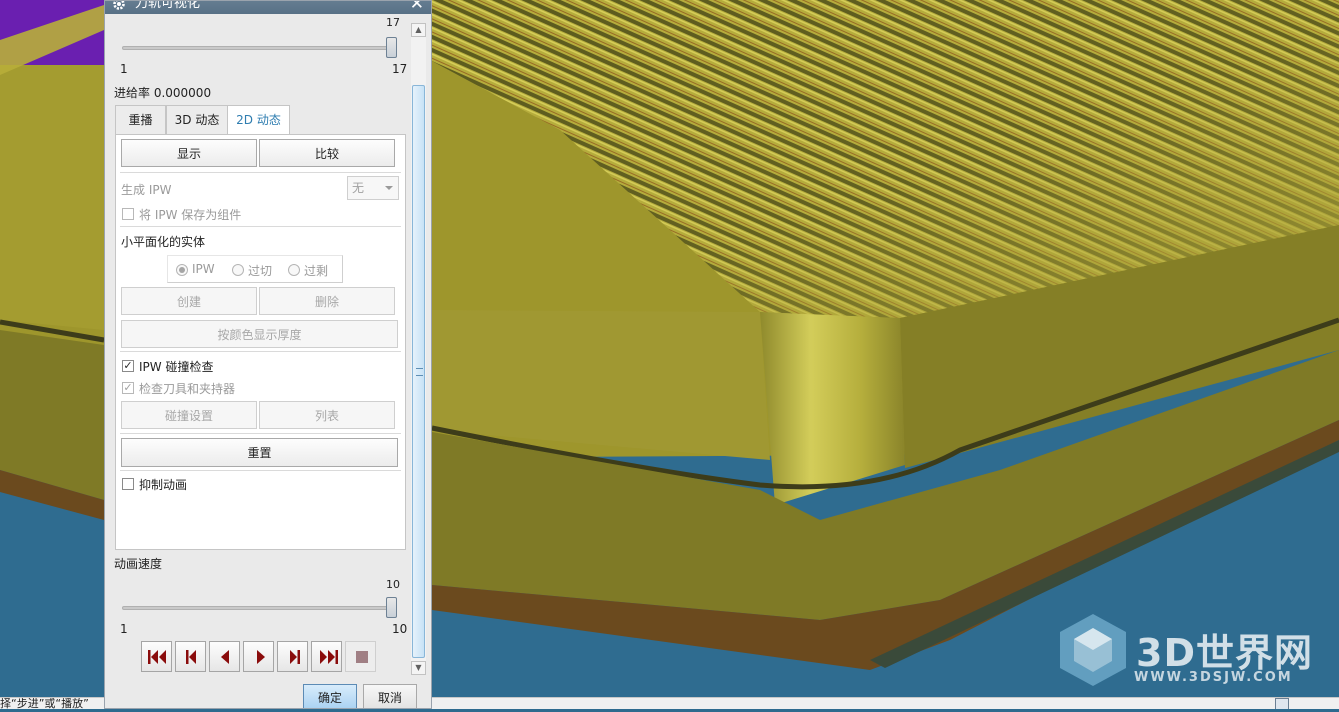  I want to click on radio-excess-label: 过剩, so click(316, 271).